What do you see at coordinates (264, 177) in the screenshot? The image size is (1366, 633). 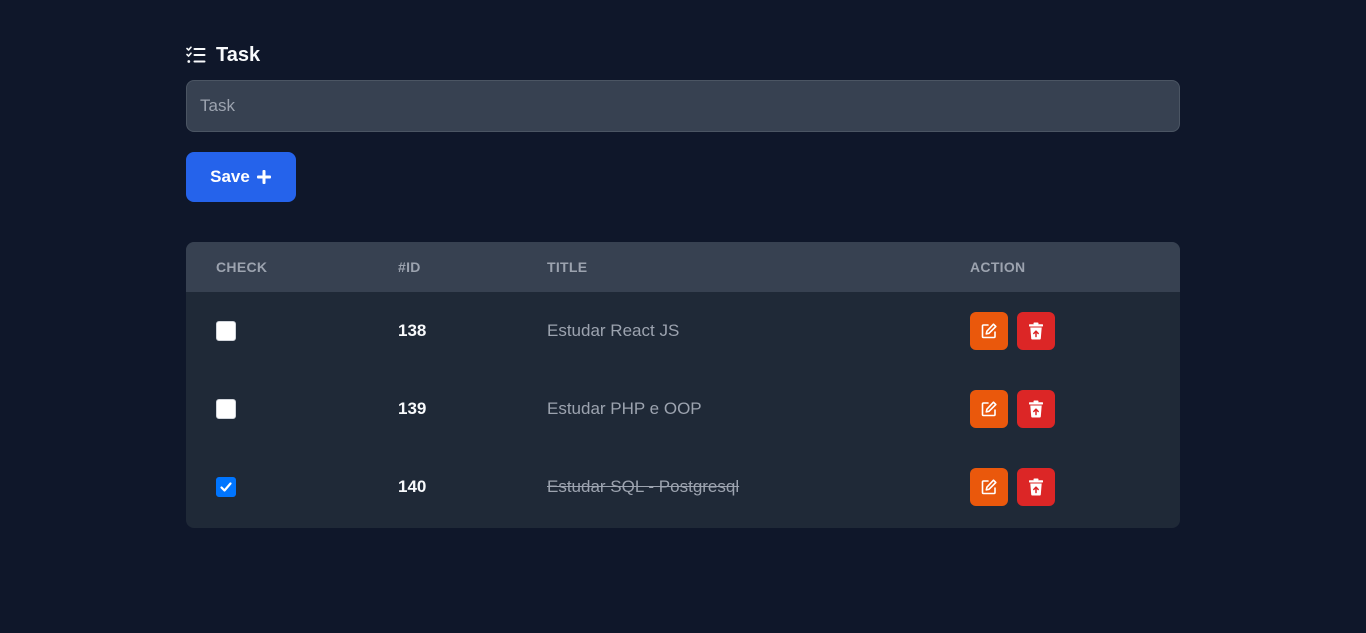 I see `plus-icon` at bounding box center [264, 177].